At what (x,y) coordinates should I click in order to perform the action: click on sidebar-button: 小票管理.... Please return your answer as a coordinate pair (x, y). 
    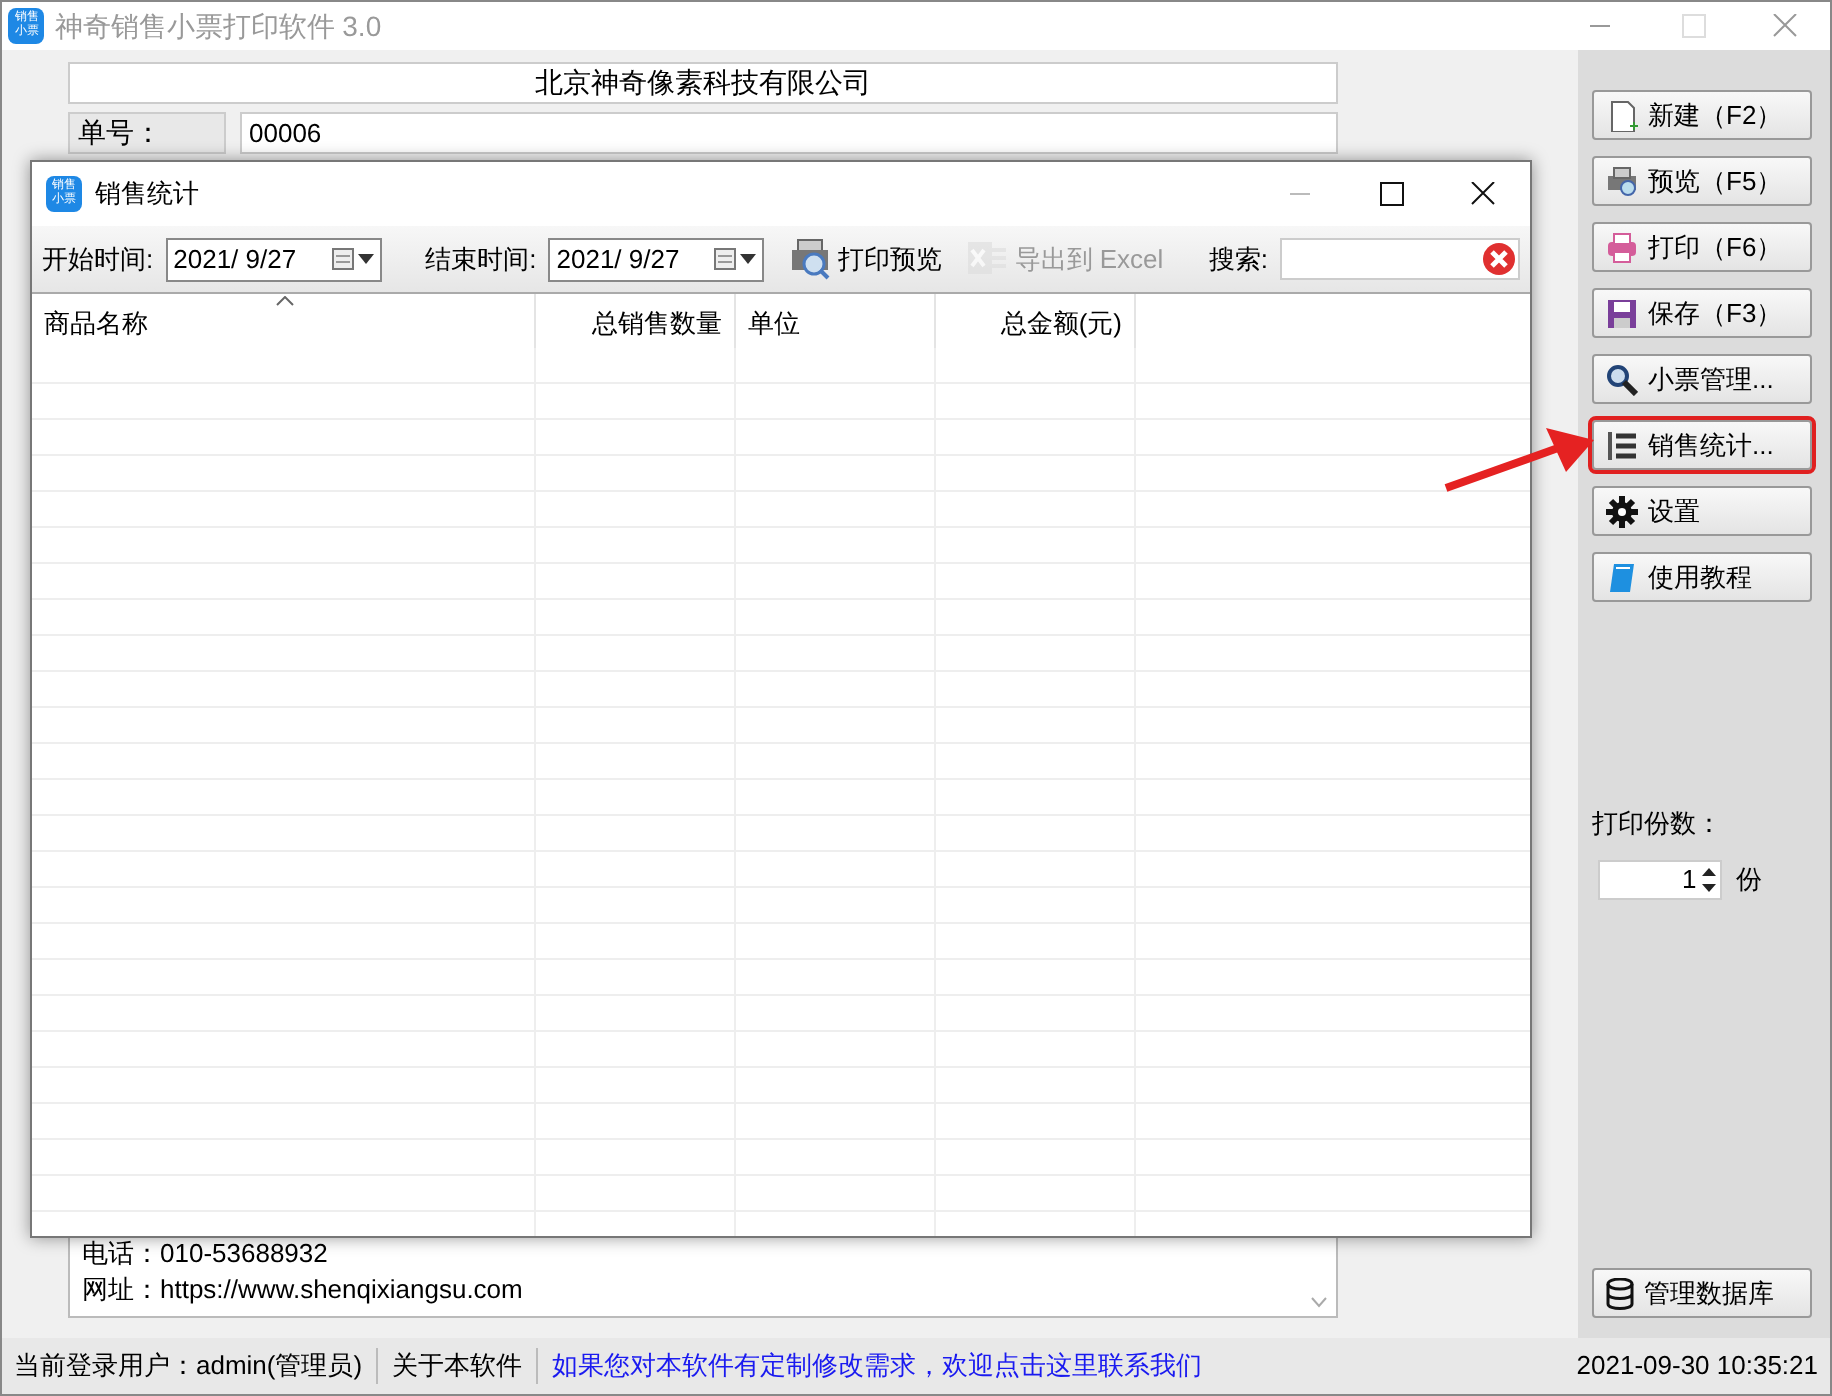
    Looking at the image, I should click on (1702, 379).